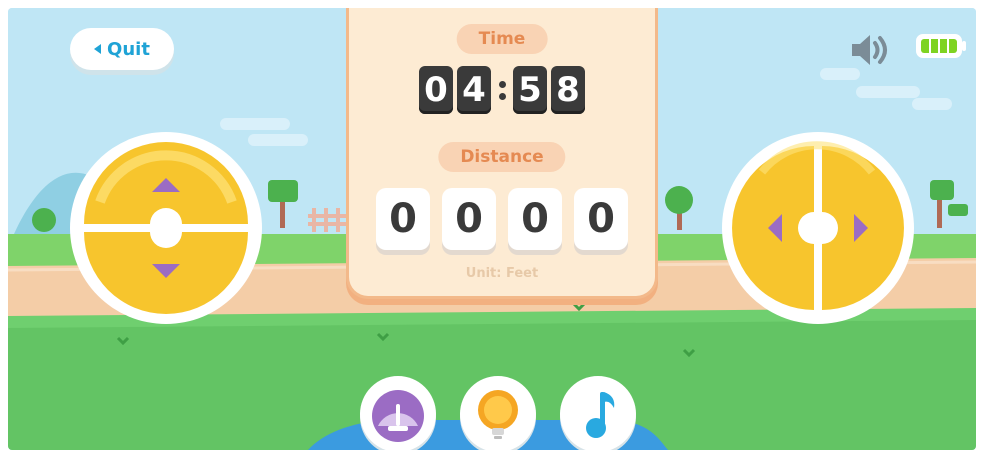  Describe the element at coordinates (568, 90) in the screenshot. I see `timer-digit: 8` at that location.